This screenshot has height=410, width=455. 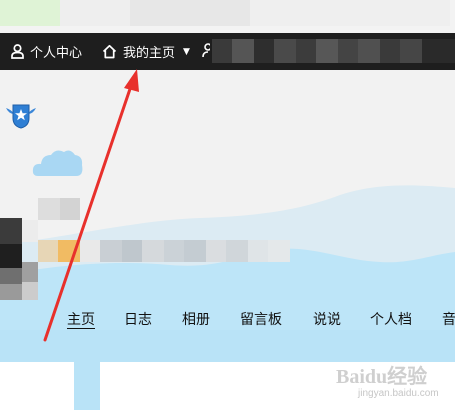 I want to click on personal-center-label: 个人中心, so click(x=56, y=53).